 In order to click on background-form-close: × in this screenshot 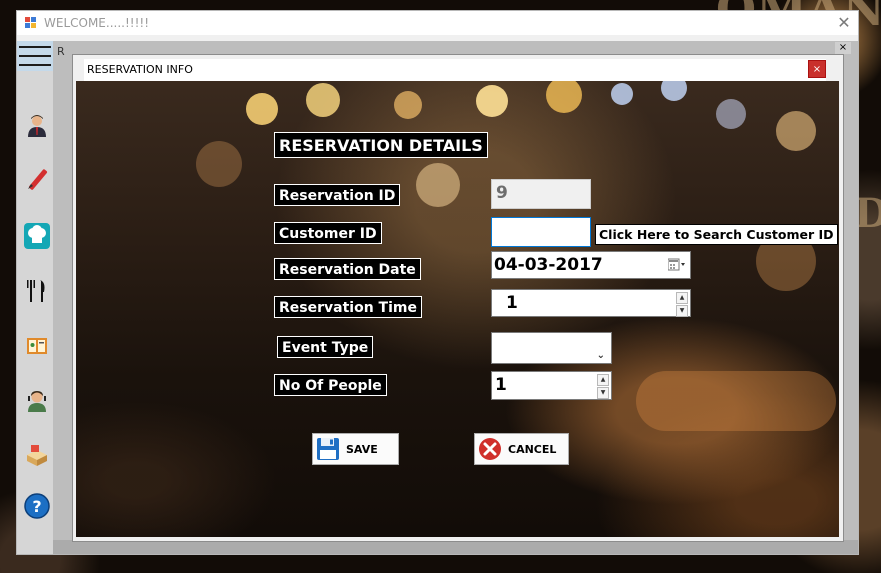, I will do `click(843, 48)`.